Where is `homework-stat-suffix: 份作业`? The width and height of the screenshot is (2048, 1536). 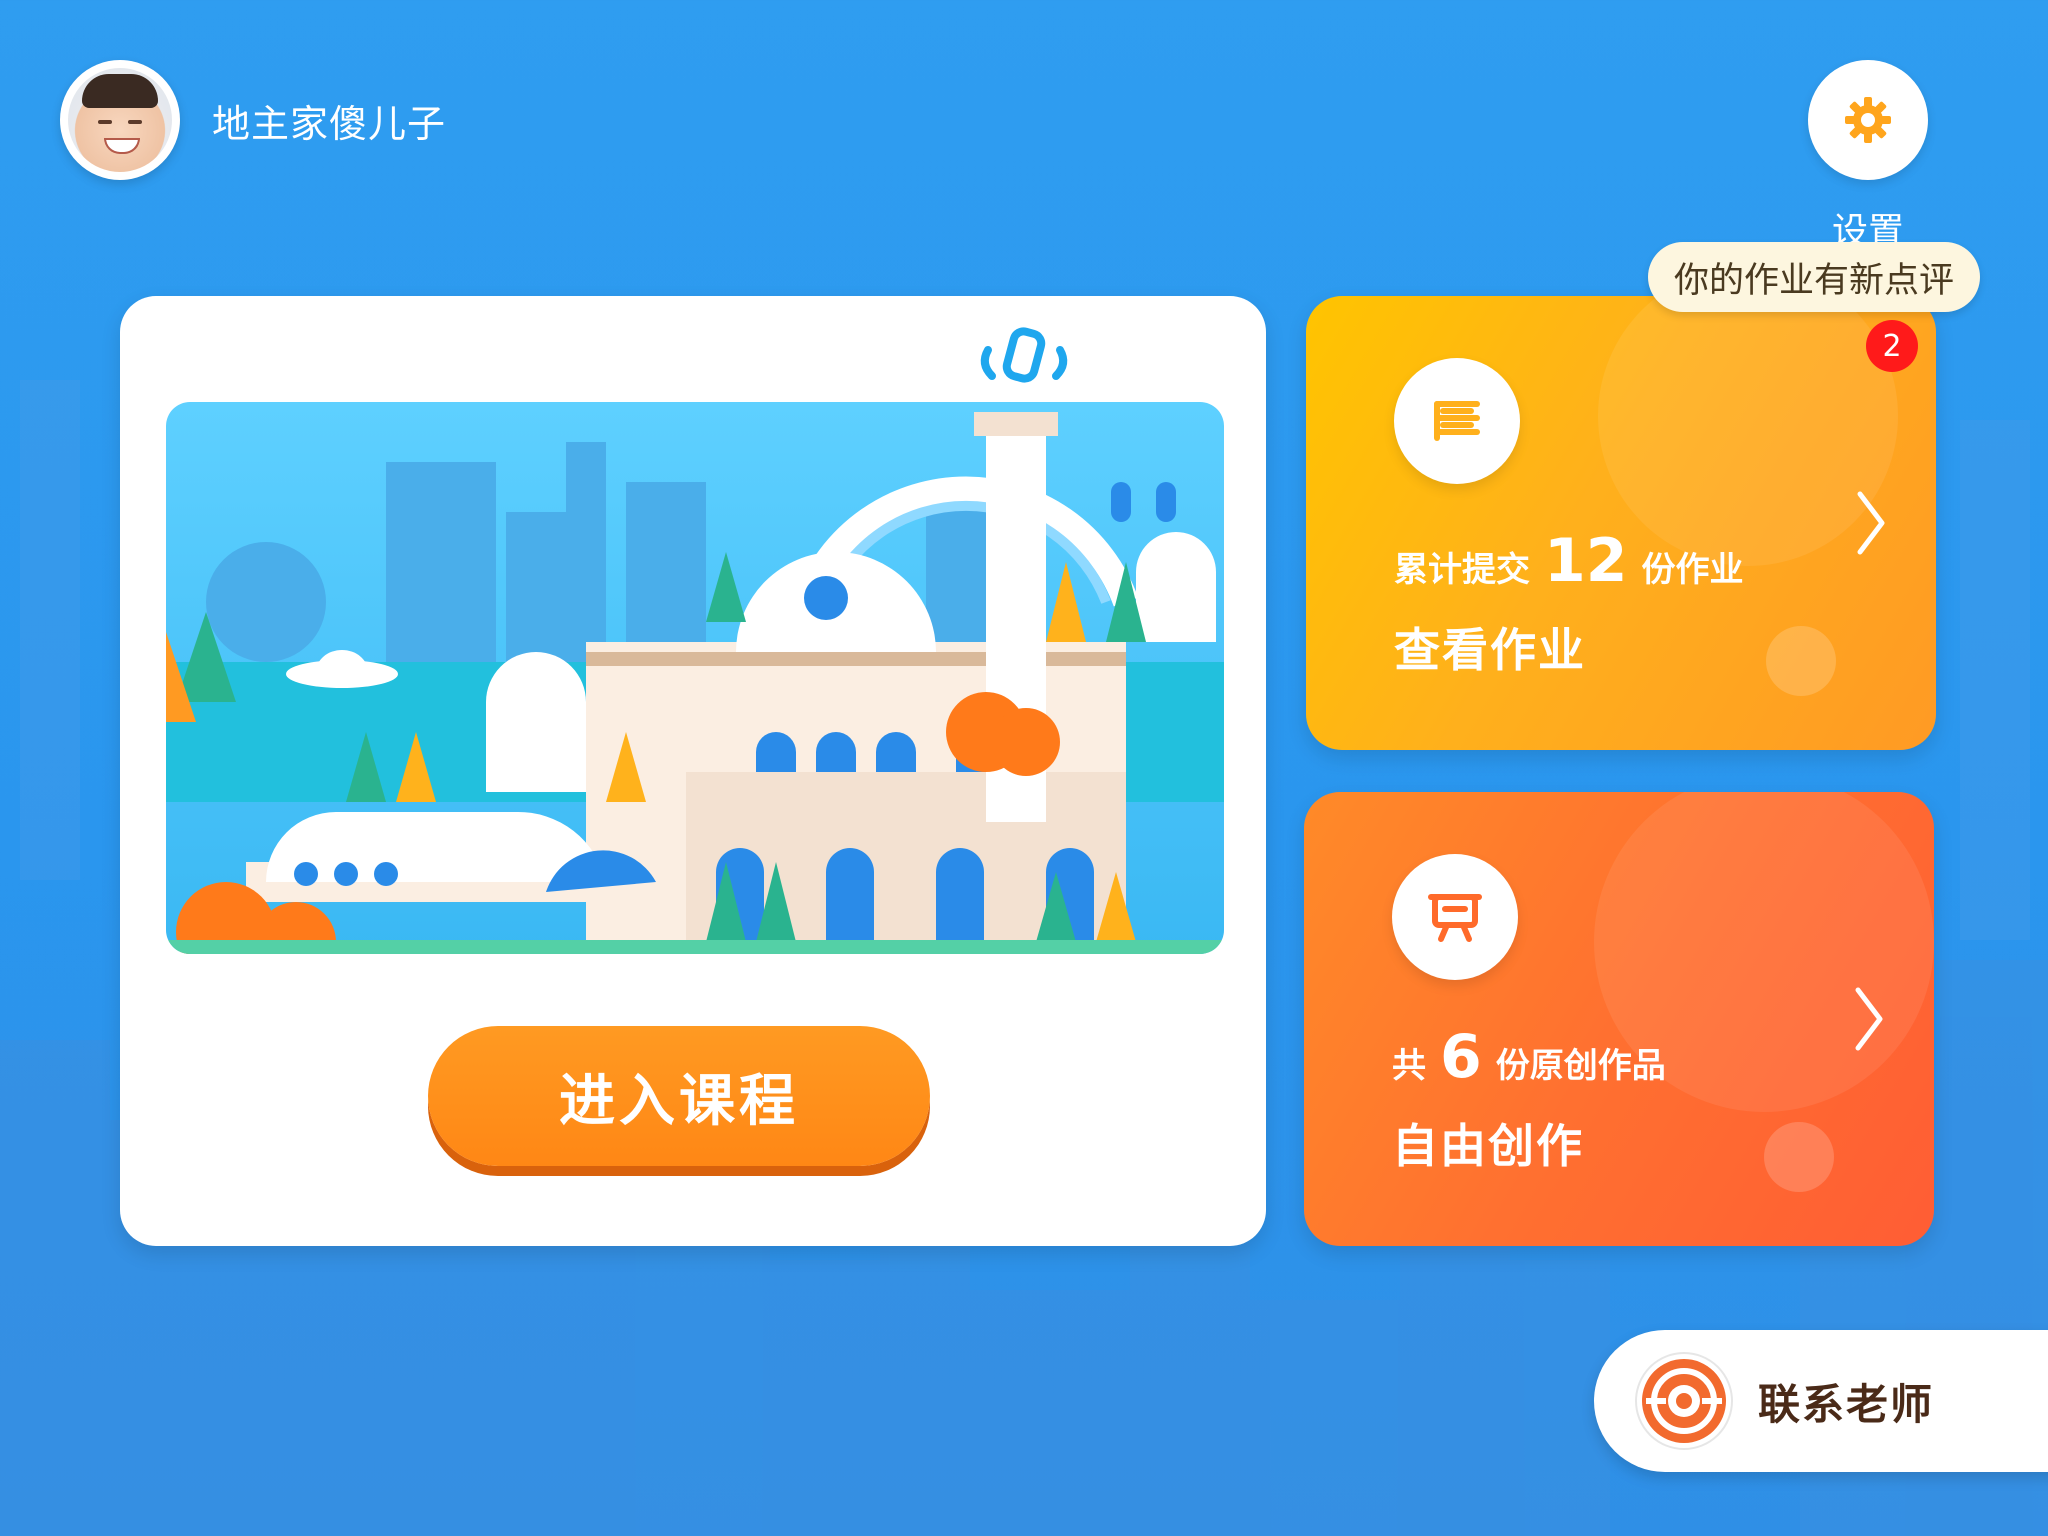
homework-stat-suffix: 份作业 is located at coordinates (1692, 570).